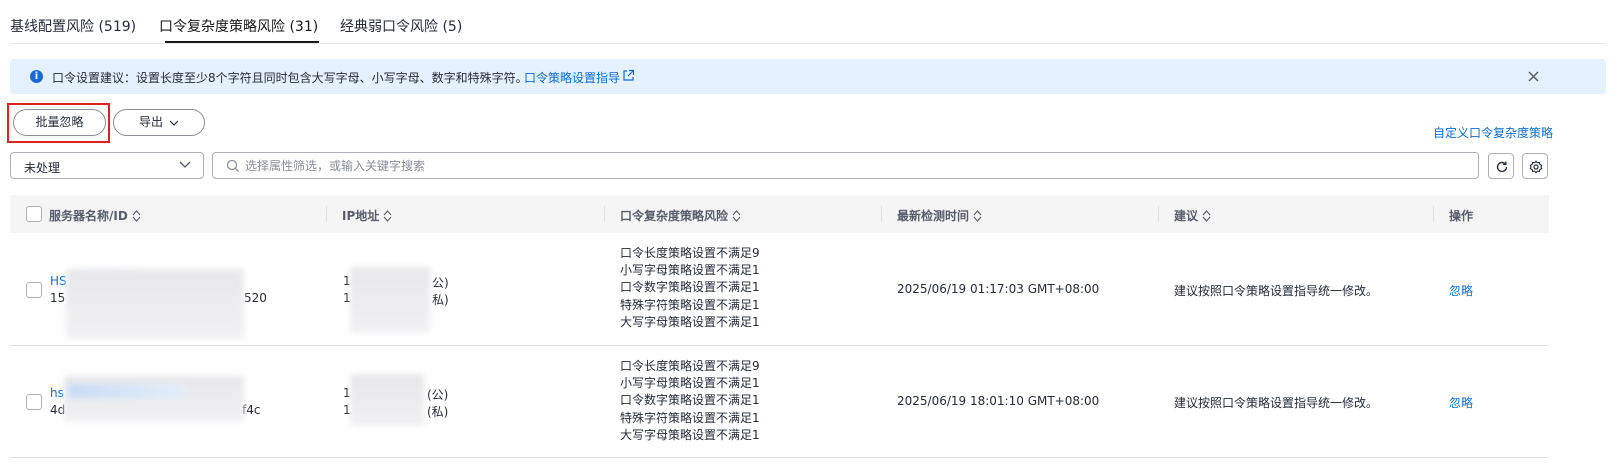  Describe the element at coordinates (438, 412) in the screenshot. I see `private-ip-tag: (私)` at that location.